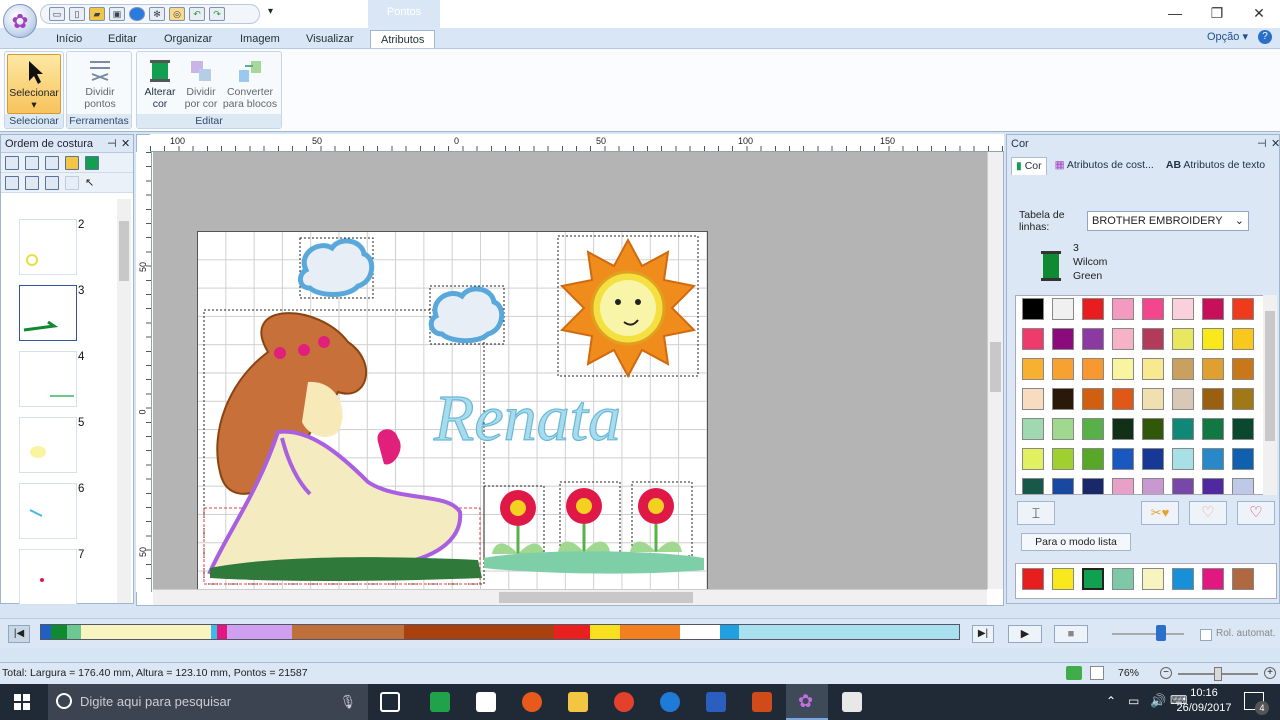 Image resolution: width=1280 pixels, height=720 pixels. Describe the element at coordinates (1259, 14) in the screenshot. I see `close-button: ✕` at that location.